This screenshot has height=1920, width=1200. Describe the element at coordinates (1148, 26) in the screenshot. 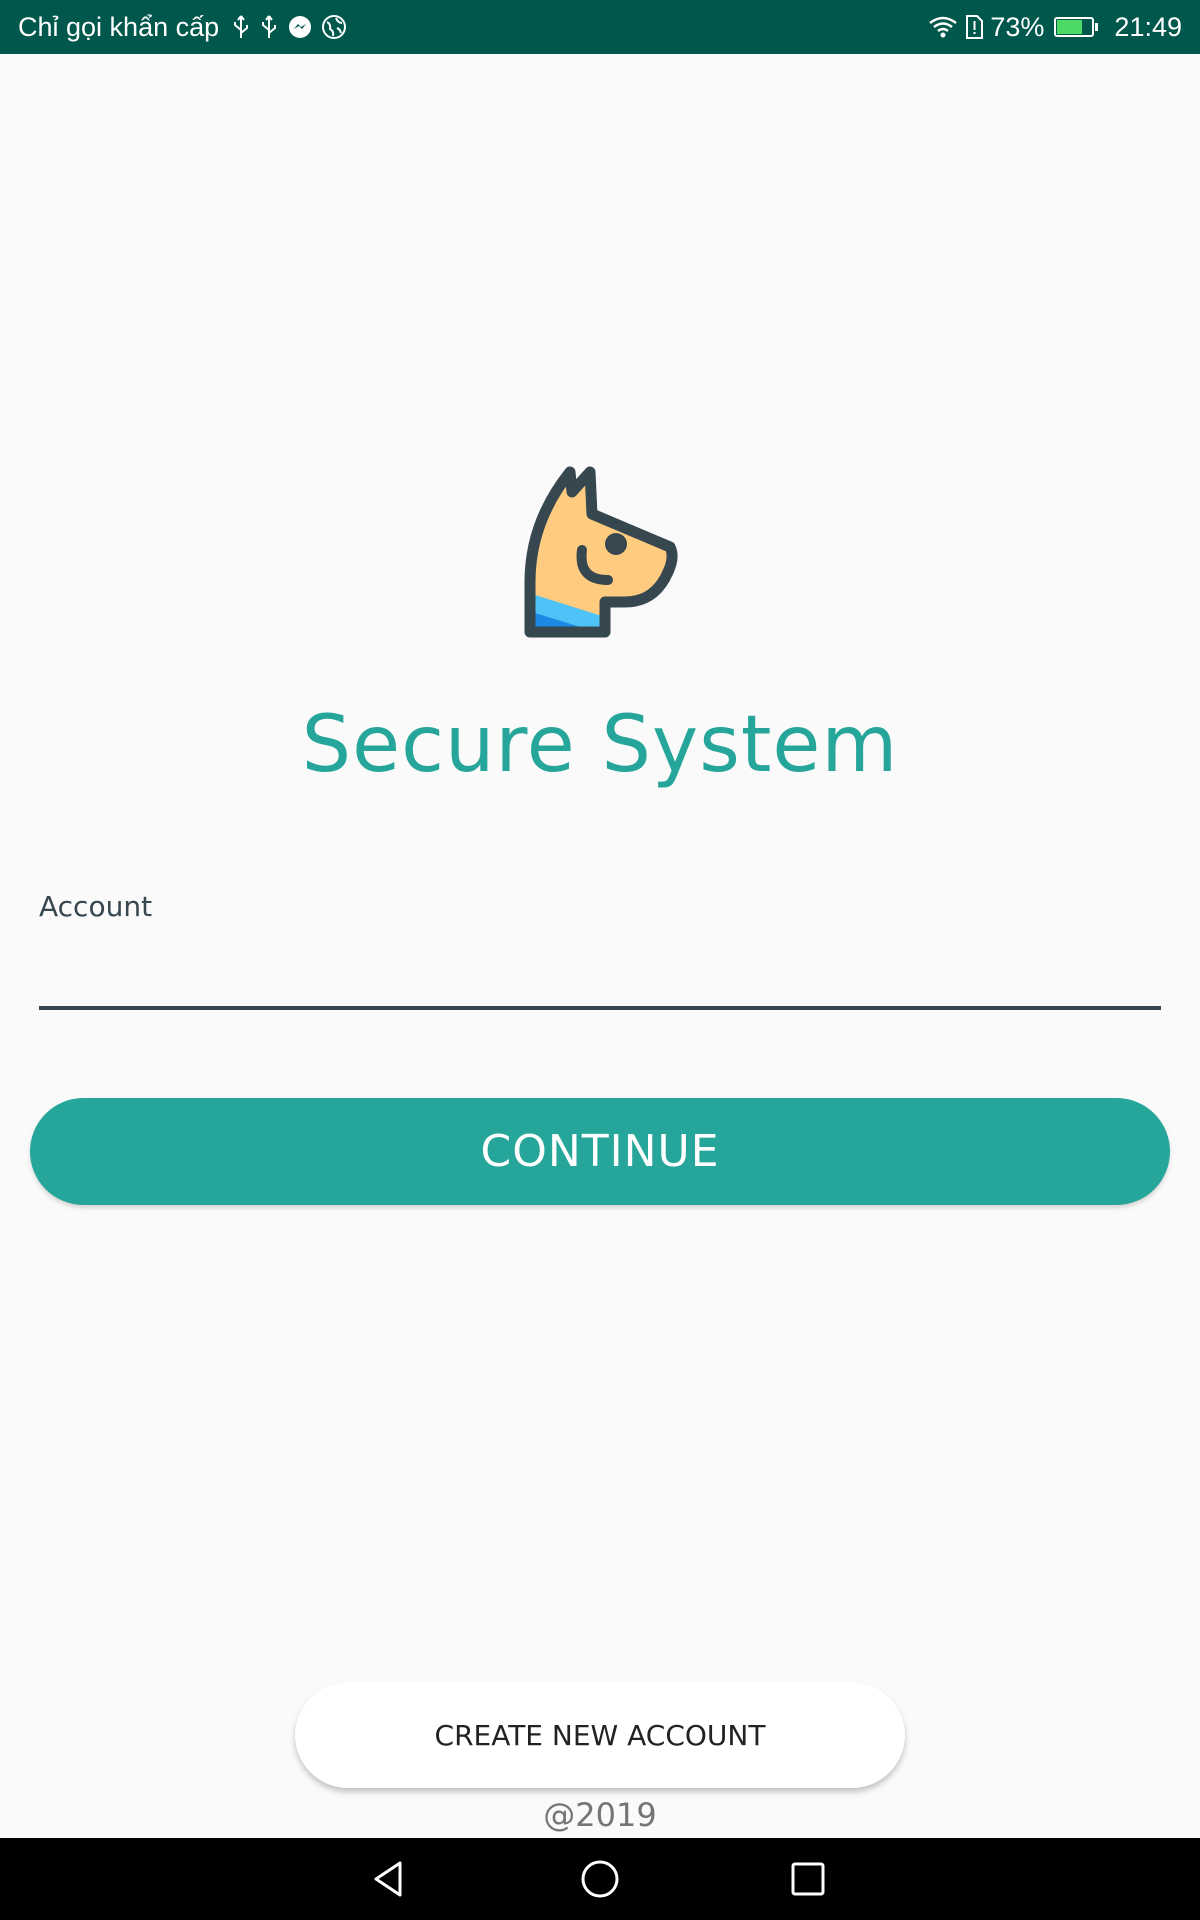

I see `clock: 21:49` at that location.